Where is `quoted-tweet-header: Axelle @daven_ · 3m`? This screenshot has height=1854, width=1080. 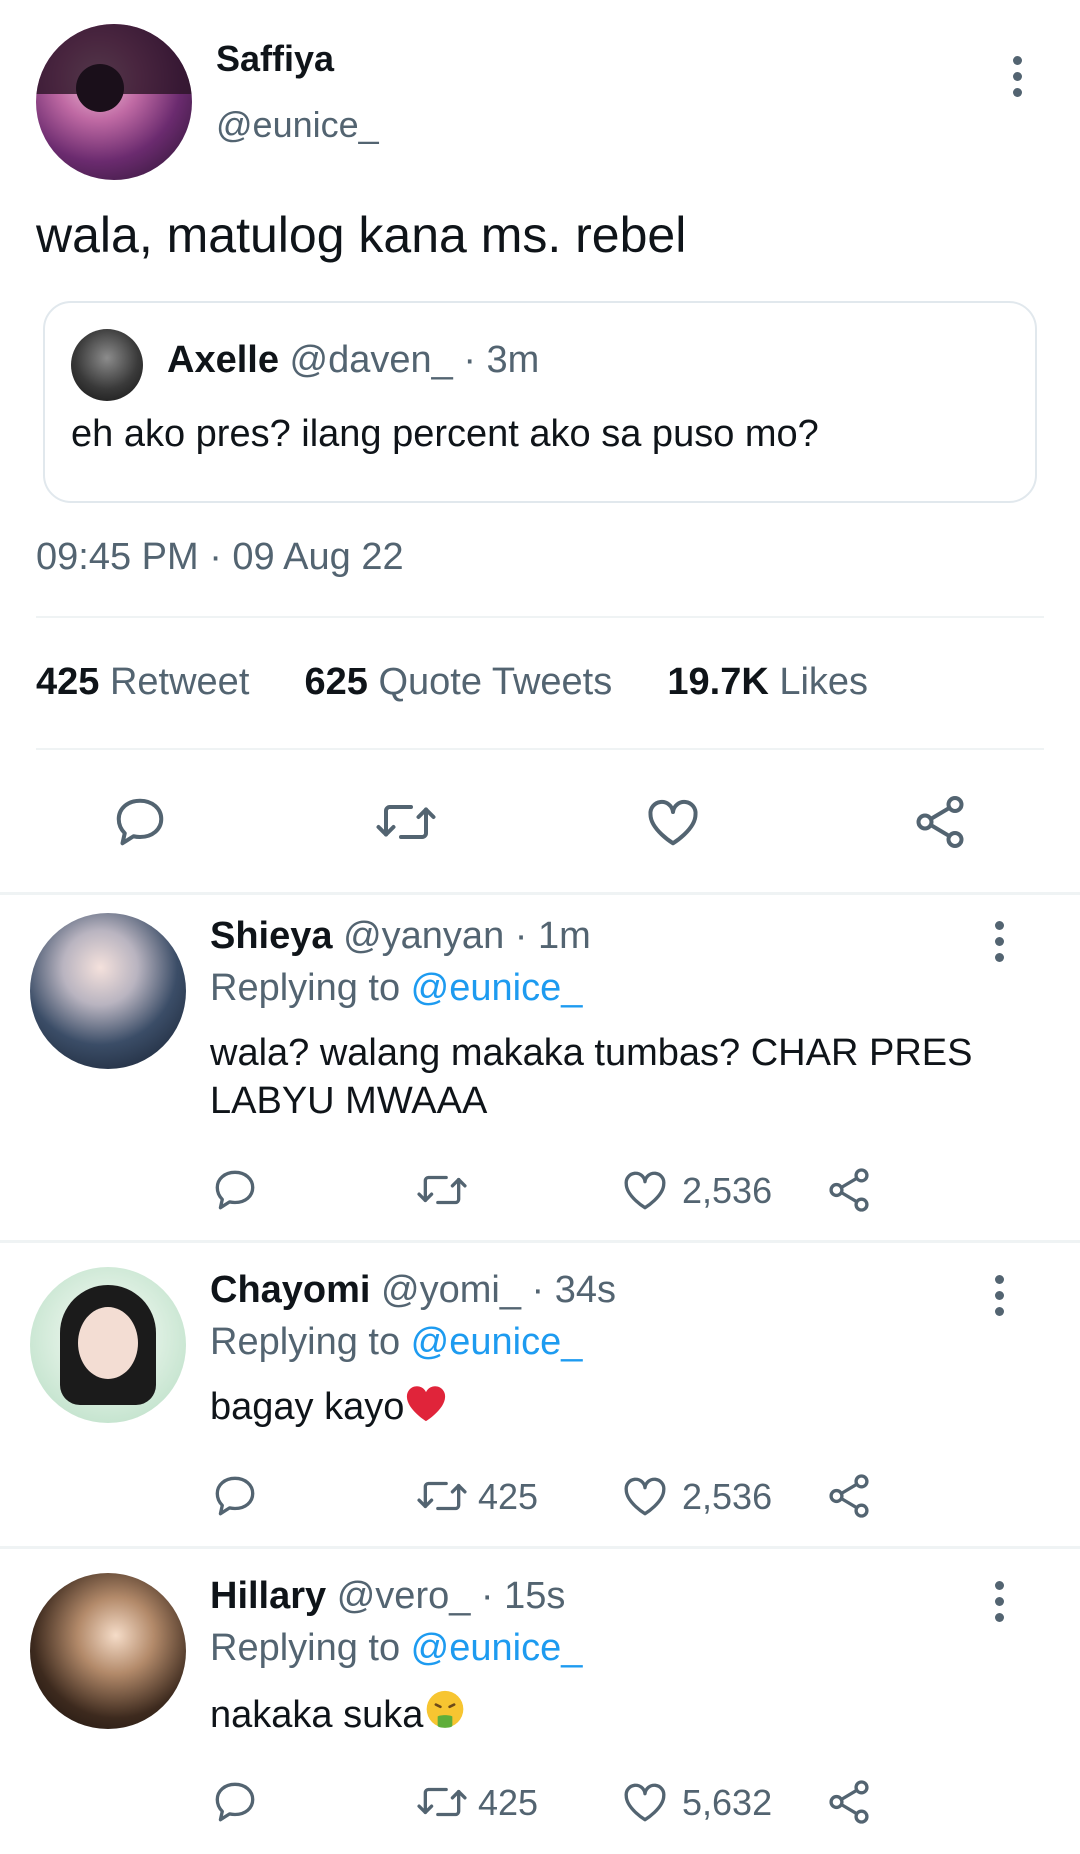
quoted-tweet-header: Axelle @daven_ · 3m is located at coordinates (353, 360).